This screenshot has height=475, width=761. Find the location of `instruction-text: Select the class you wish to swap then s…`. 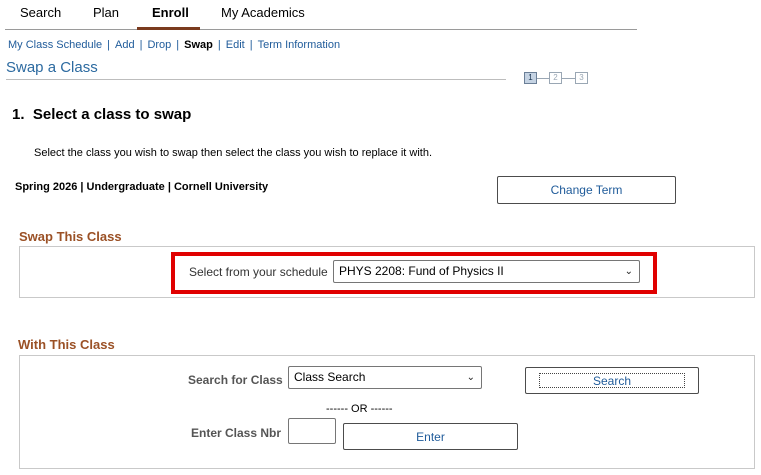

instruction-text: Select the class you wish to swap then s… is located at coordinates (233, 153).